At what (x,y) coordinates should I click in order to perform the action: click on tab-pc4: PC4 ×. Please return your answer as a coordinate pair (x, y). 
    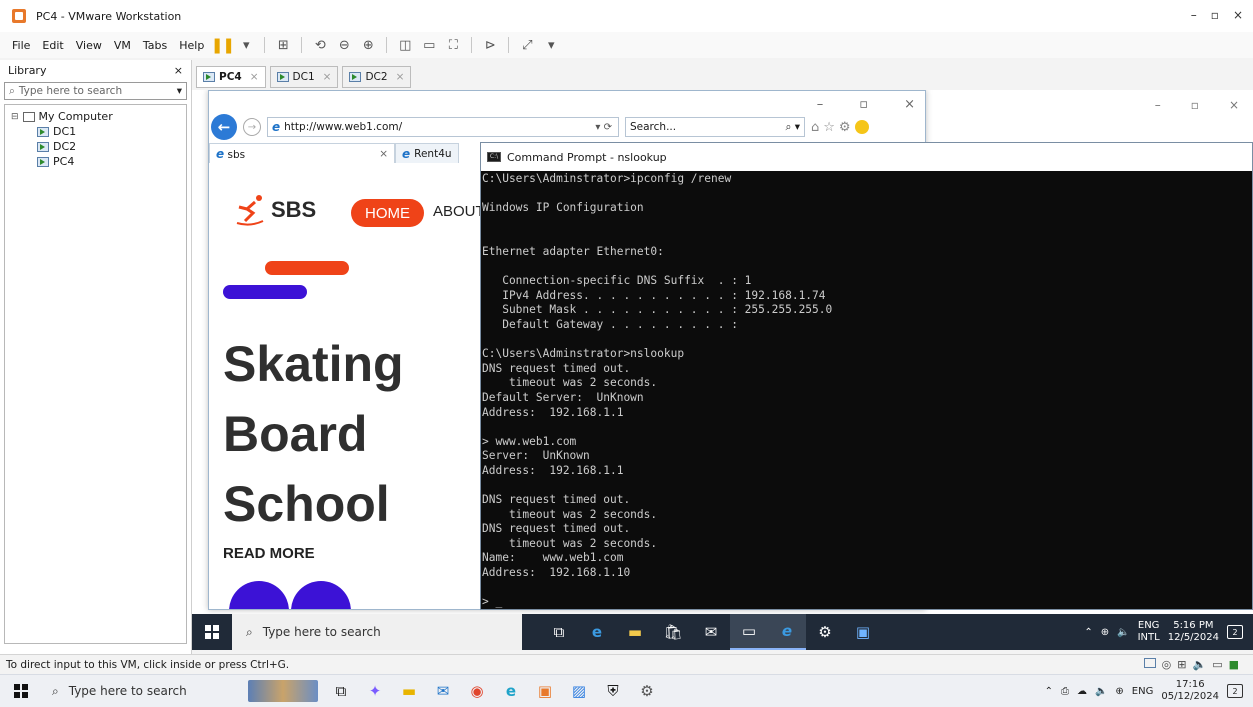
    Looking at the image, I should click on (231, 77).